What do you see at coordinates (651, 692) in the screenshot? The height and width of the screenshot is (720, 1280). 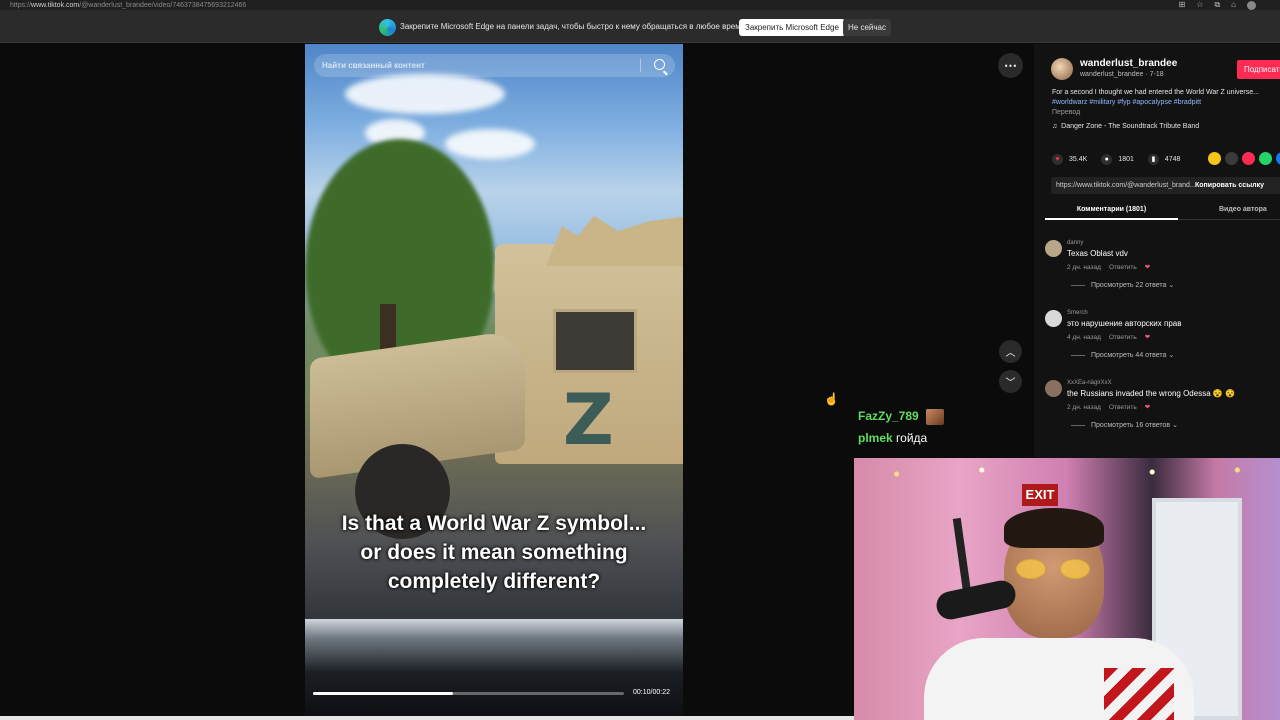 I see `video-timecode: 00:10/00:22` at bounding box center [651, 692].